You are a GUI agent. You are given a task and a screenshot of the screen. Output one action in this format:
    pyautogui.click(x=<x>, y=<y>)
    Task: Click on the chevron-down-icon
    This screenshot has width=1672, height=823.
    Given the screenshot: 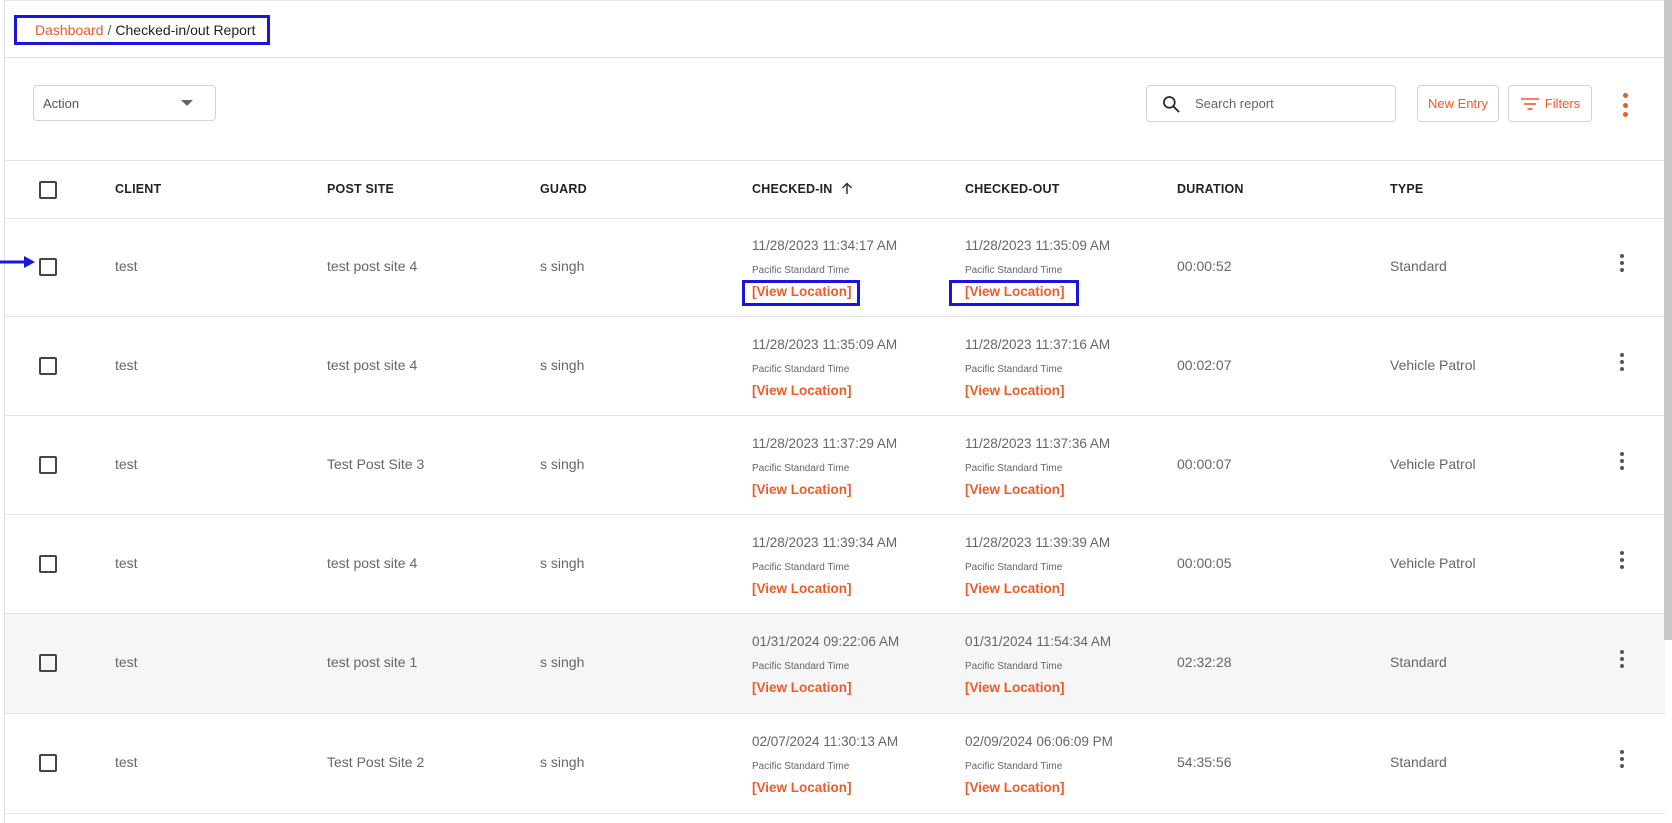 What is the action you would take?
    pyautogui.click(x=187, y=103)
    